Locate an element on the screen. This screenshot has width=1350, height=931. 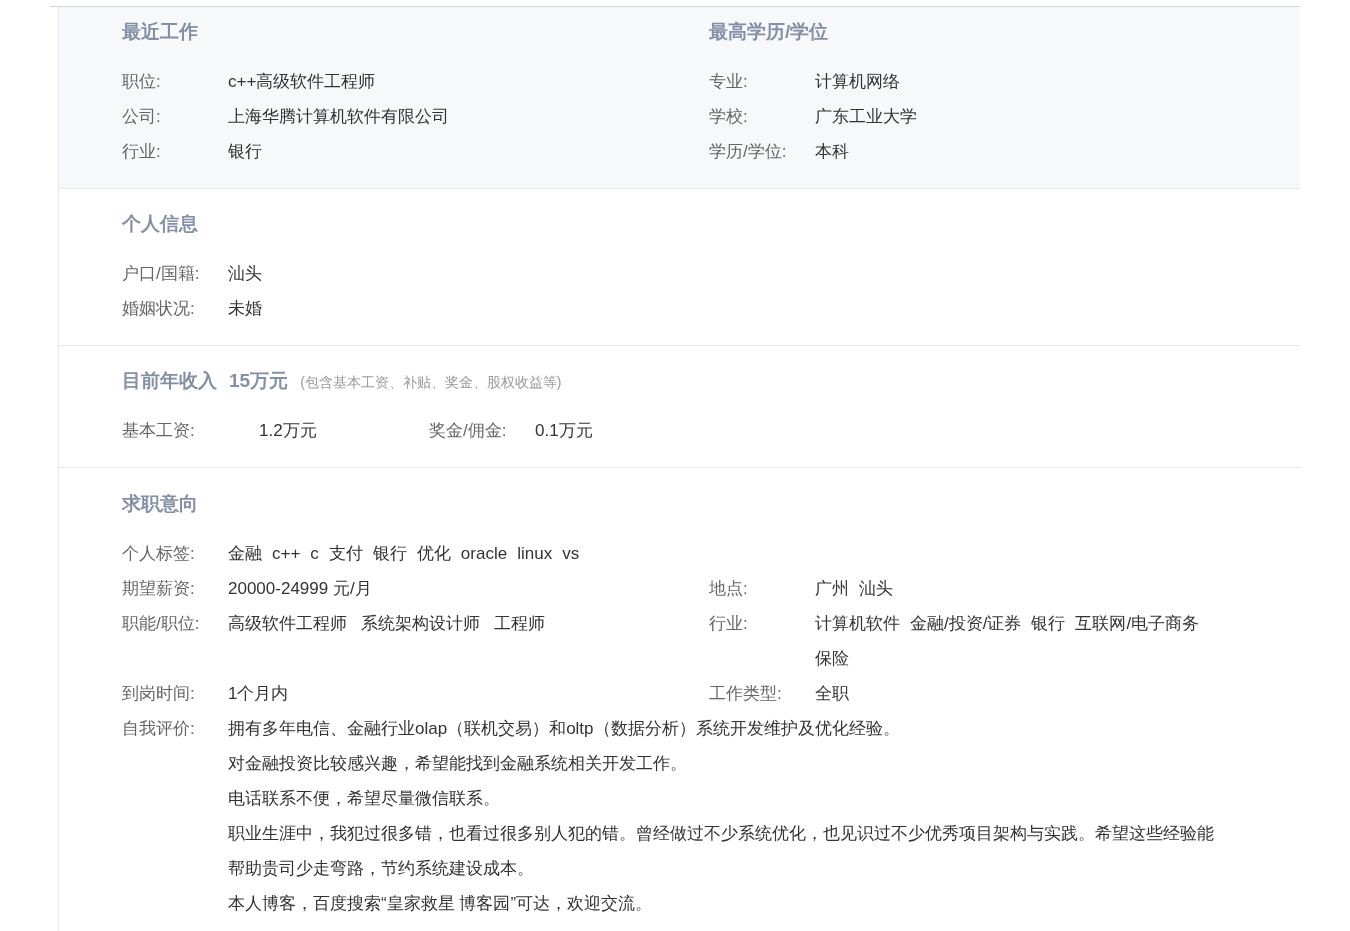
section-title: 最近工作 is located at coordinates (160, 32).